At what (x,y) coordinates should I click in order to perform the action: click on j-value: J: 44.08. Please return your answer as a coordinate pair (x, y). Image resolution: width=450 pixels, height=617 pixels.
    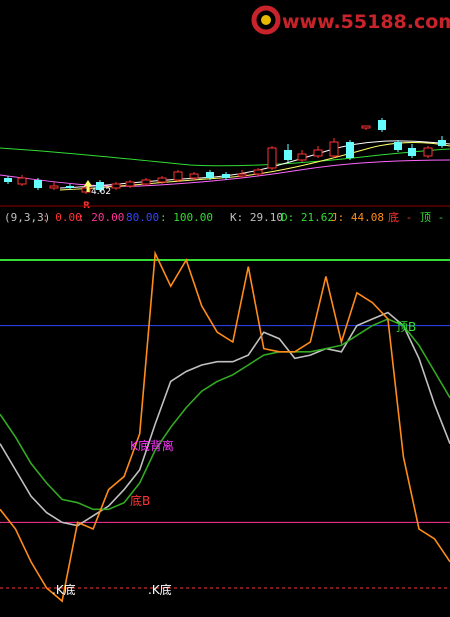
    Looking at the image, I should click on (357, 217).